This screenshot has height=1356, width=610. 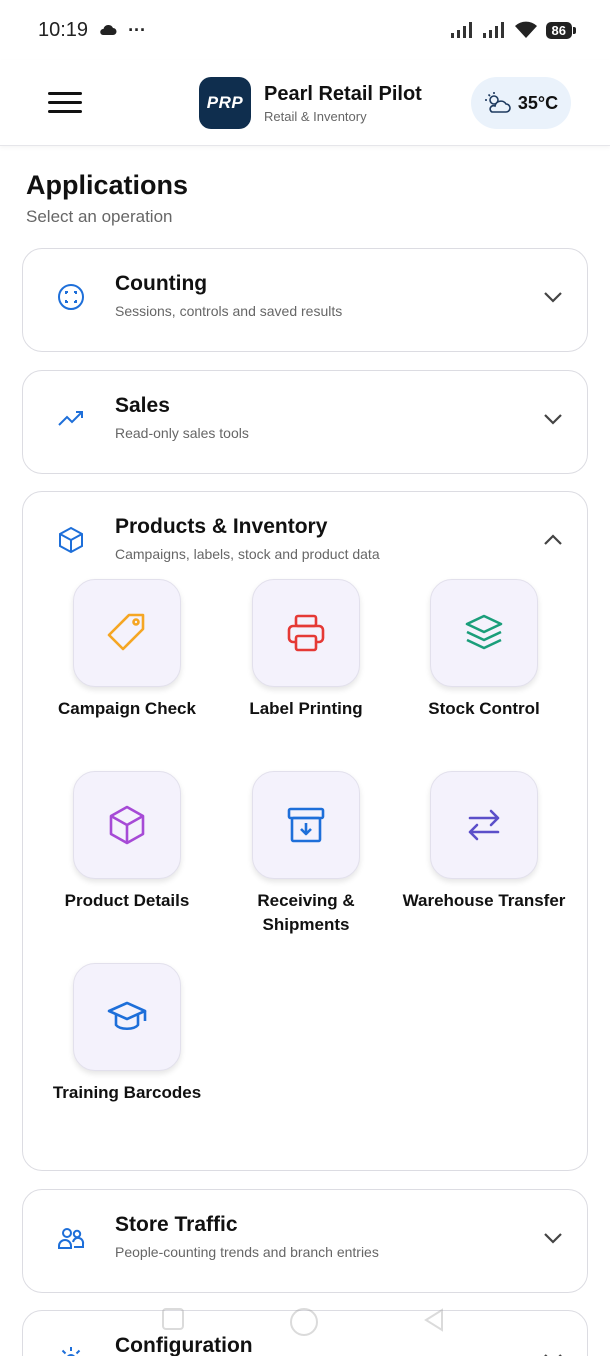 I want to click on chevron-up-icon, so click(x=553, y=539).